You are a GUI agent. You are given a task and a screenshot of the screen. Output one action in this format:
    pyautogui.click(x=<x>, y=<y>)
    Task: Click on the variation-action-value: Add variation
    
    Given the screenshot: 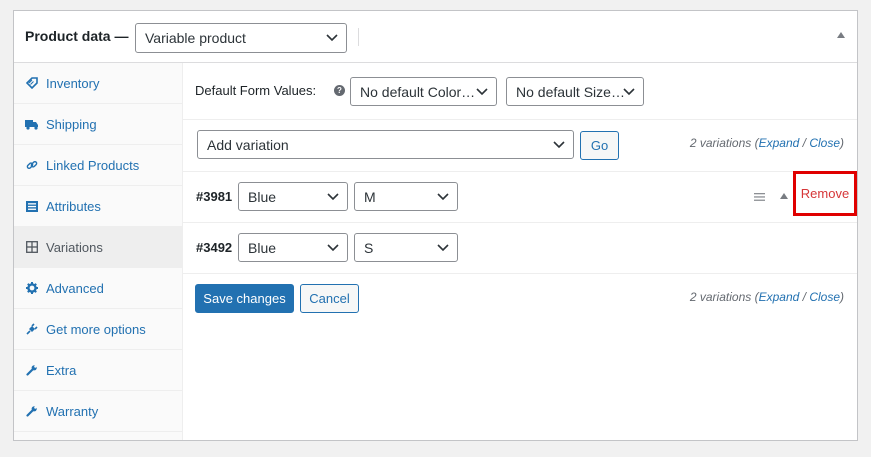 What is the action you would take?
    pyautogui.click(x=248, y=144)
    